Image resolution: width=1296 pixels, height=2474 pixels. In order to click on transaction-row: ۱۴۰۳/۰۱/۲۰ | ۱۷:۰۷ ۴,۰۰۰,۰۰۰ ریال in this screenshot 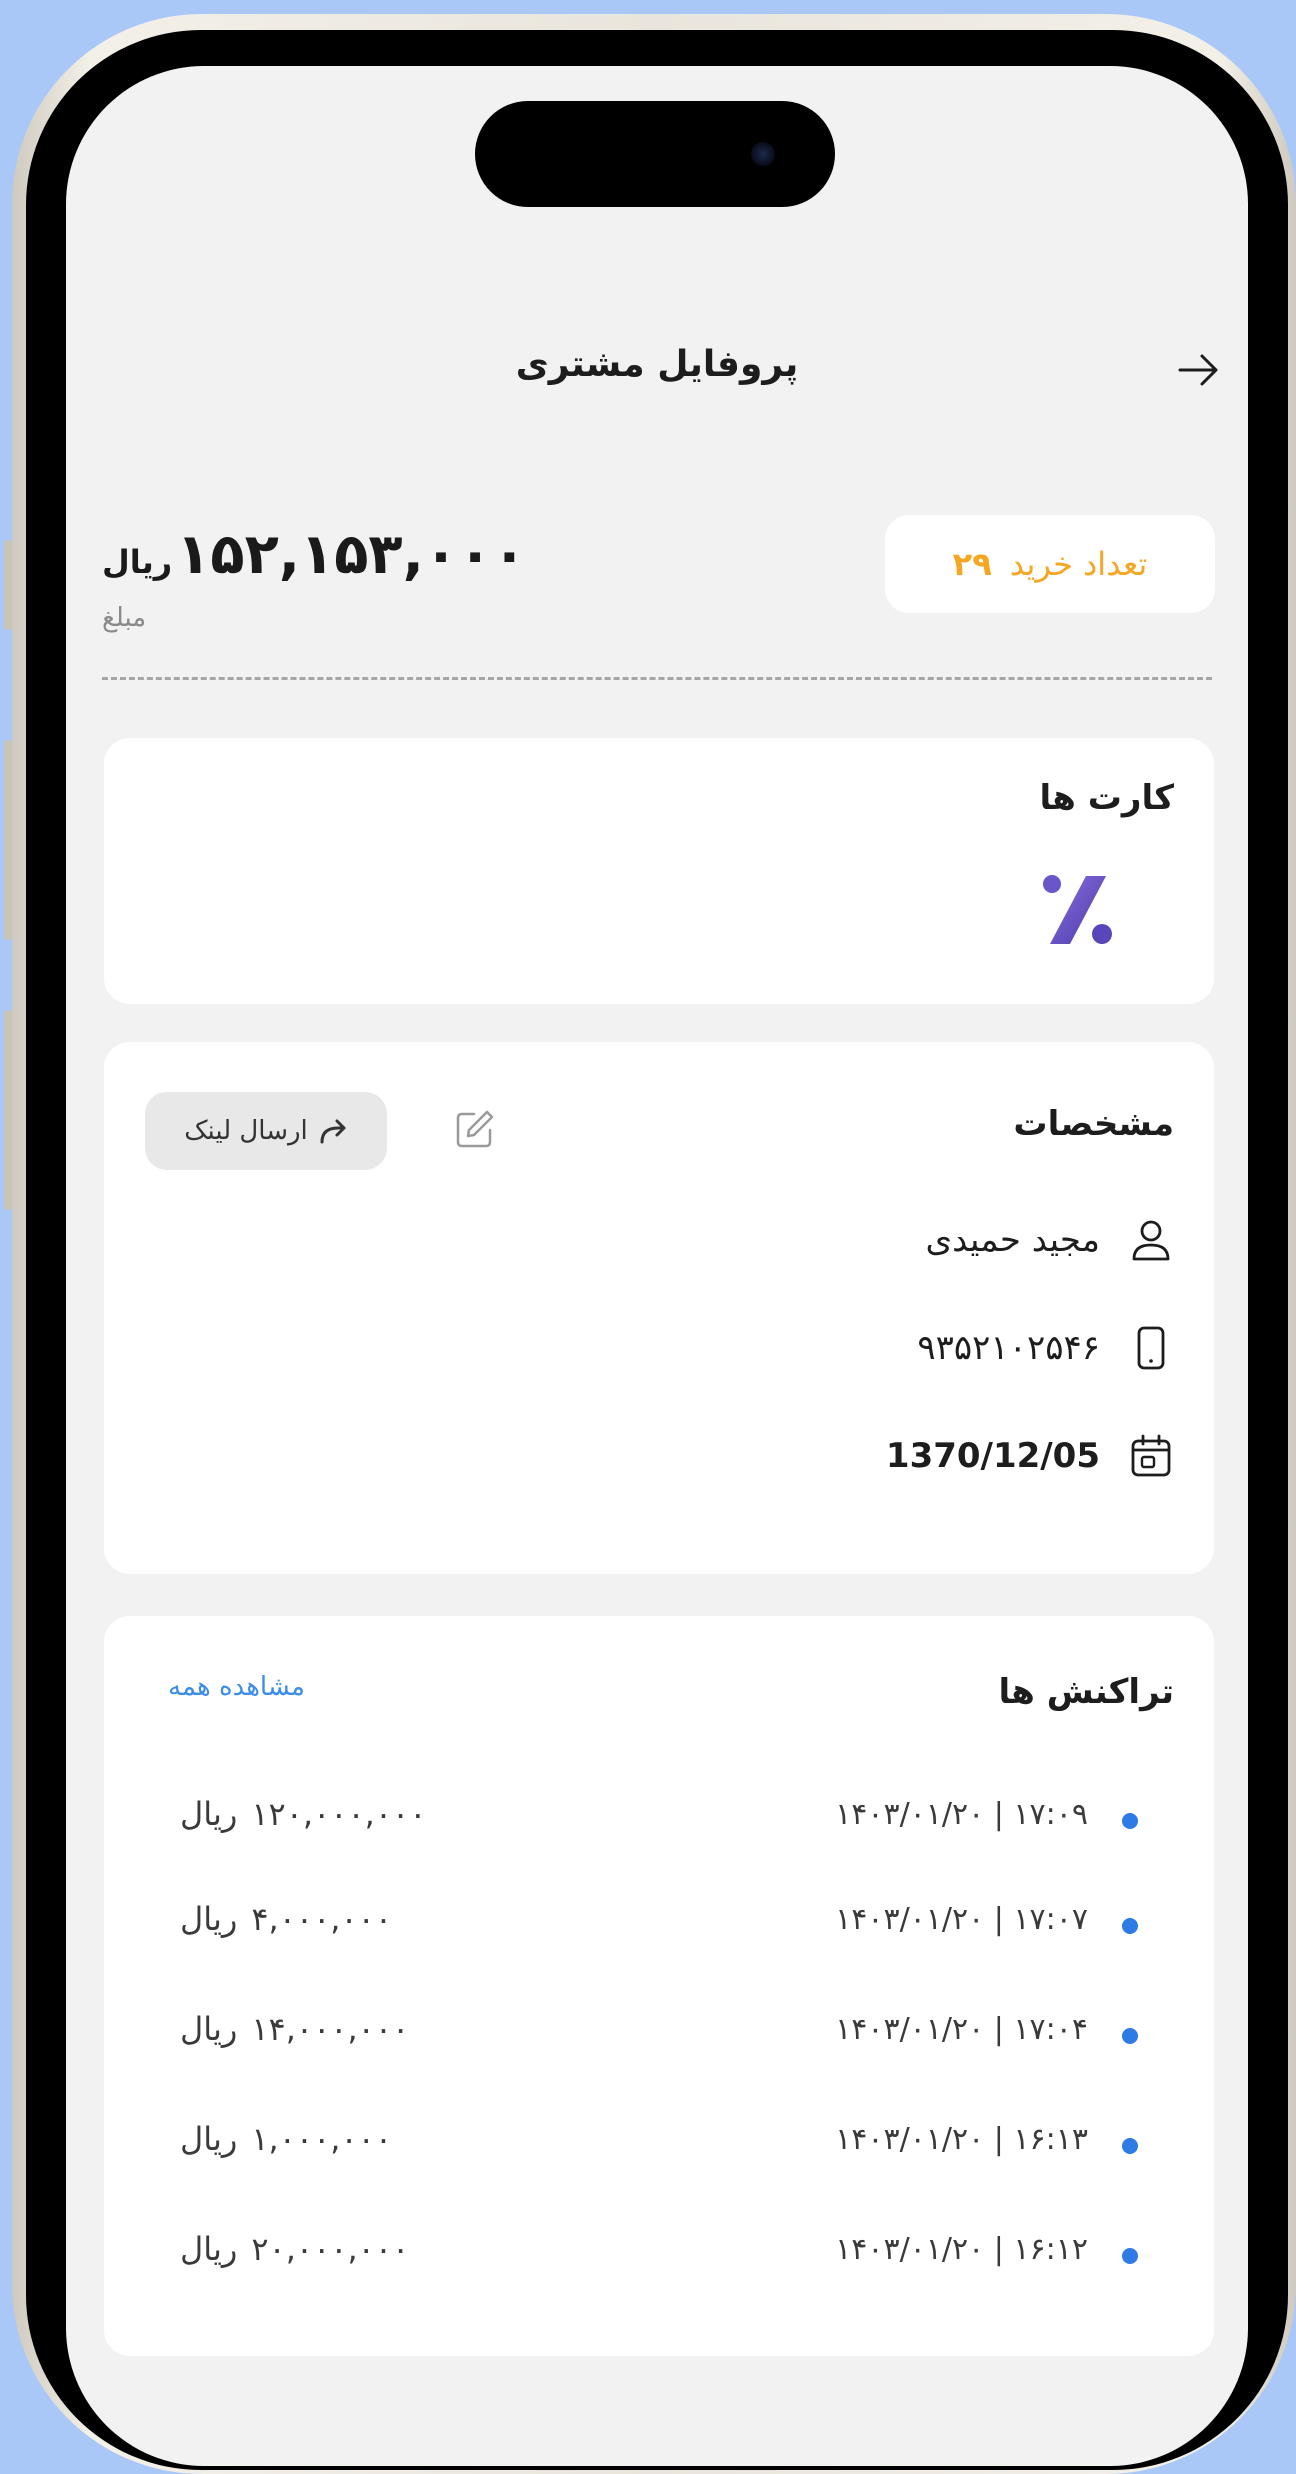, I will do `click(659, 1921)`.